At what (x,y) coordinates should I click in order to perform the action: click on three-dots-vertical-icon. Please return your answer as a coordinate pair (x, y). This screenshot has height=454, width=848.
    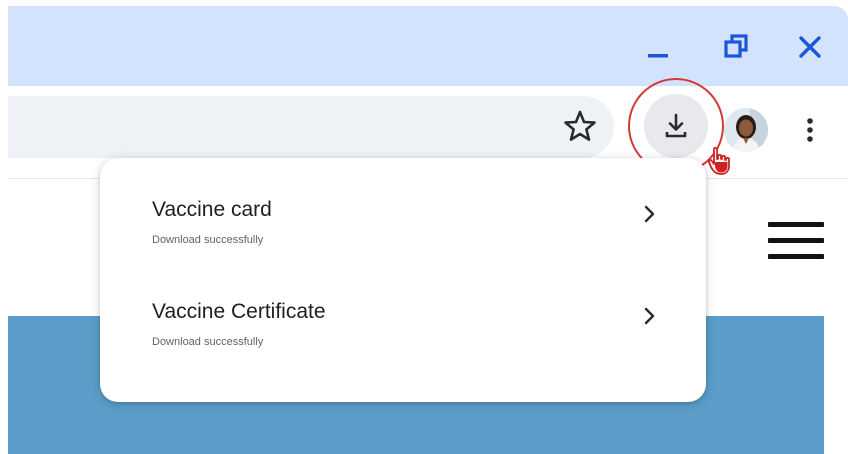
    Looking at the image, I should click on (810, 130).